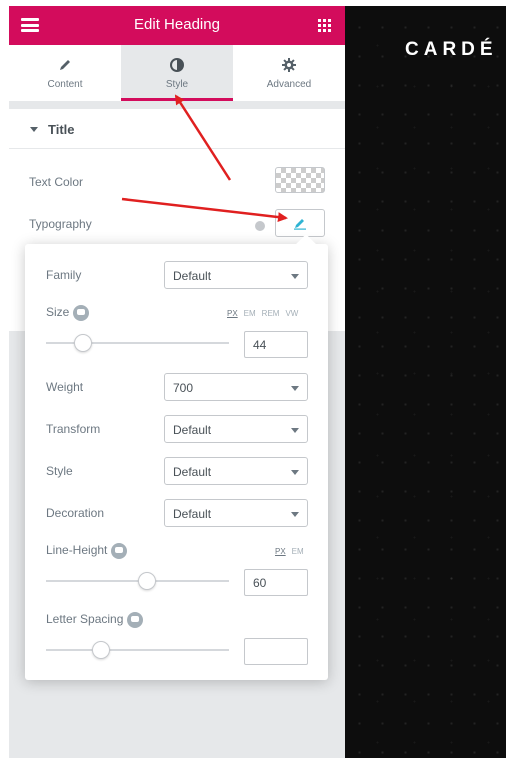 The width and height of the screenshot is (506, 763). I want to click on size-label: Size, so click(68, 313).